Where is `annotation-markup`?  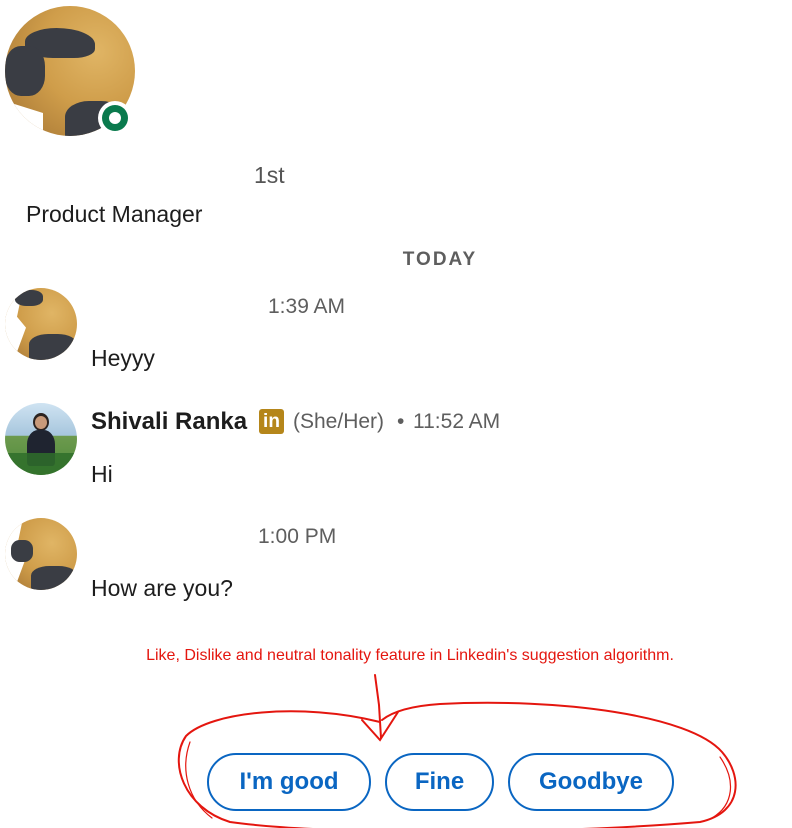 annotation-markup is located at coordinates (457, 751).